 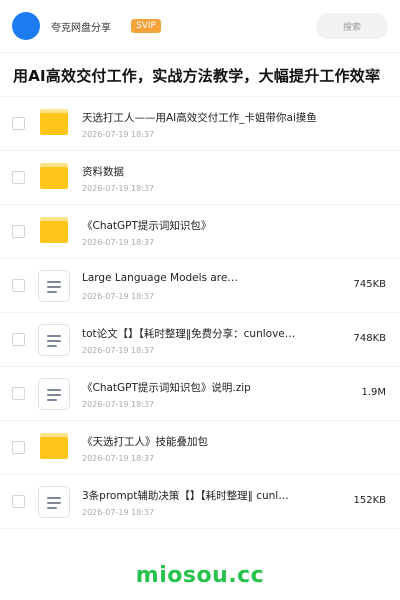 I want to click on avatar, so click(x=26, y=26).